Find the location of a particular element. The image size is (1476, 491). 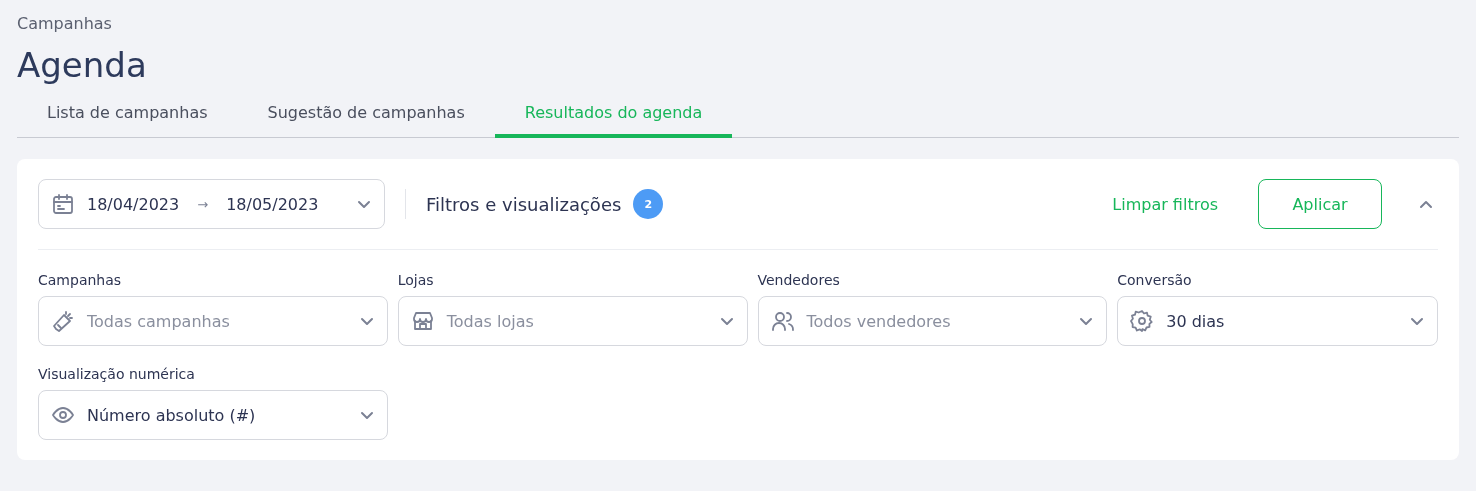

select-field: Todas lojas is located at coordinates (572, 321).